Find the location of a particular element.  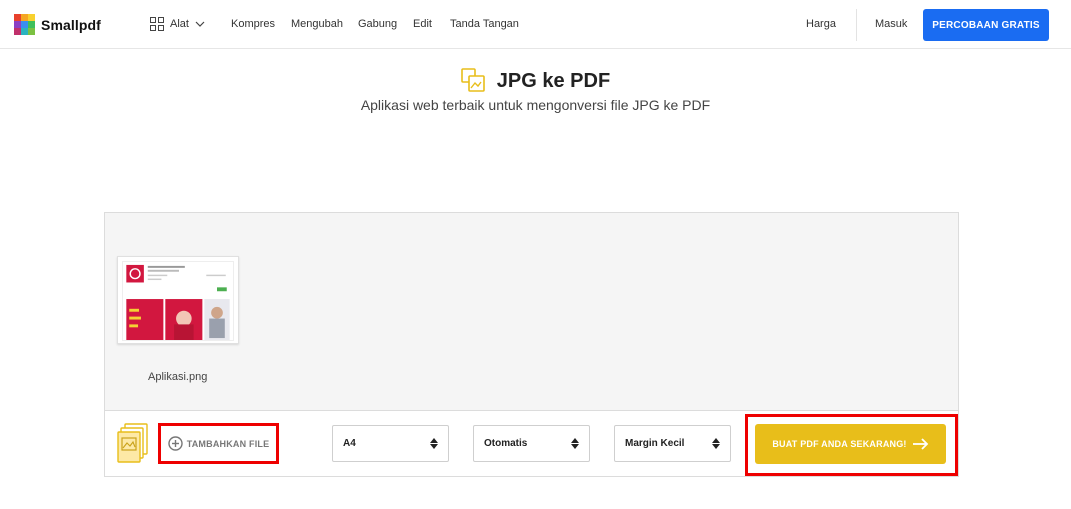

nav-kompres: Kompres is located at coordinates (253, 24).